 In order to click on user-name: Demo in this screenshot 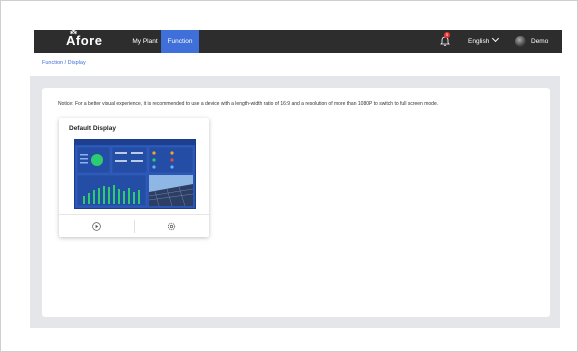, I will do `click(539, 41)`.